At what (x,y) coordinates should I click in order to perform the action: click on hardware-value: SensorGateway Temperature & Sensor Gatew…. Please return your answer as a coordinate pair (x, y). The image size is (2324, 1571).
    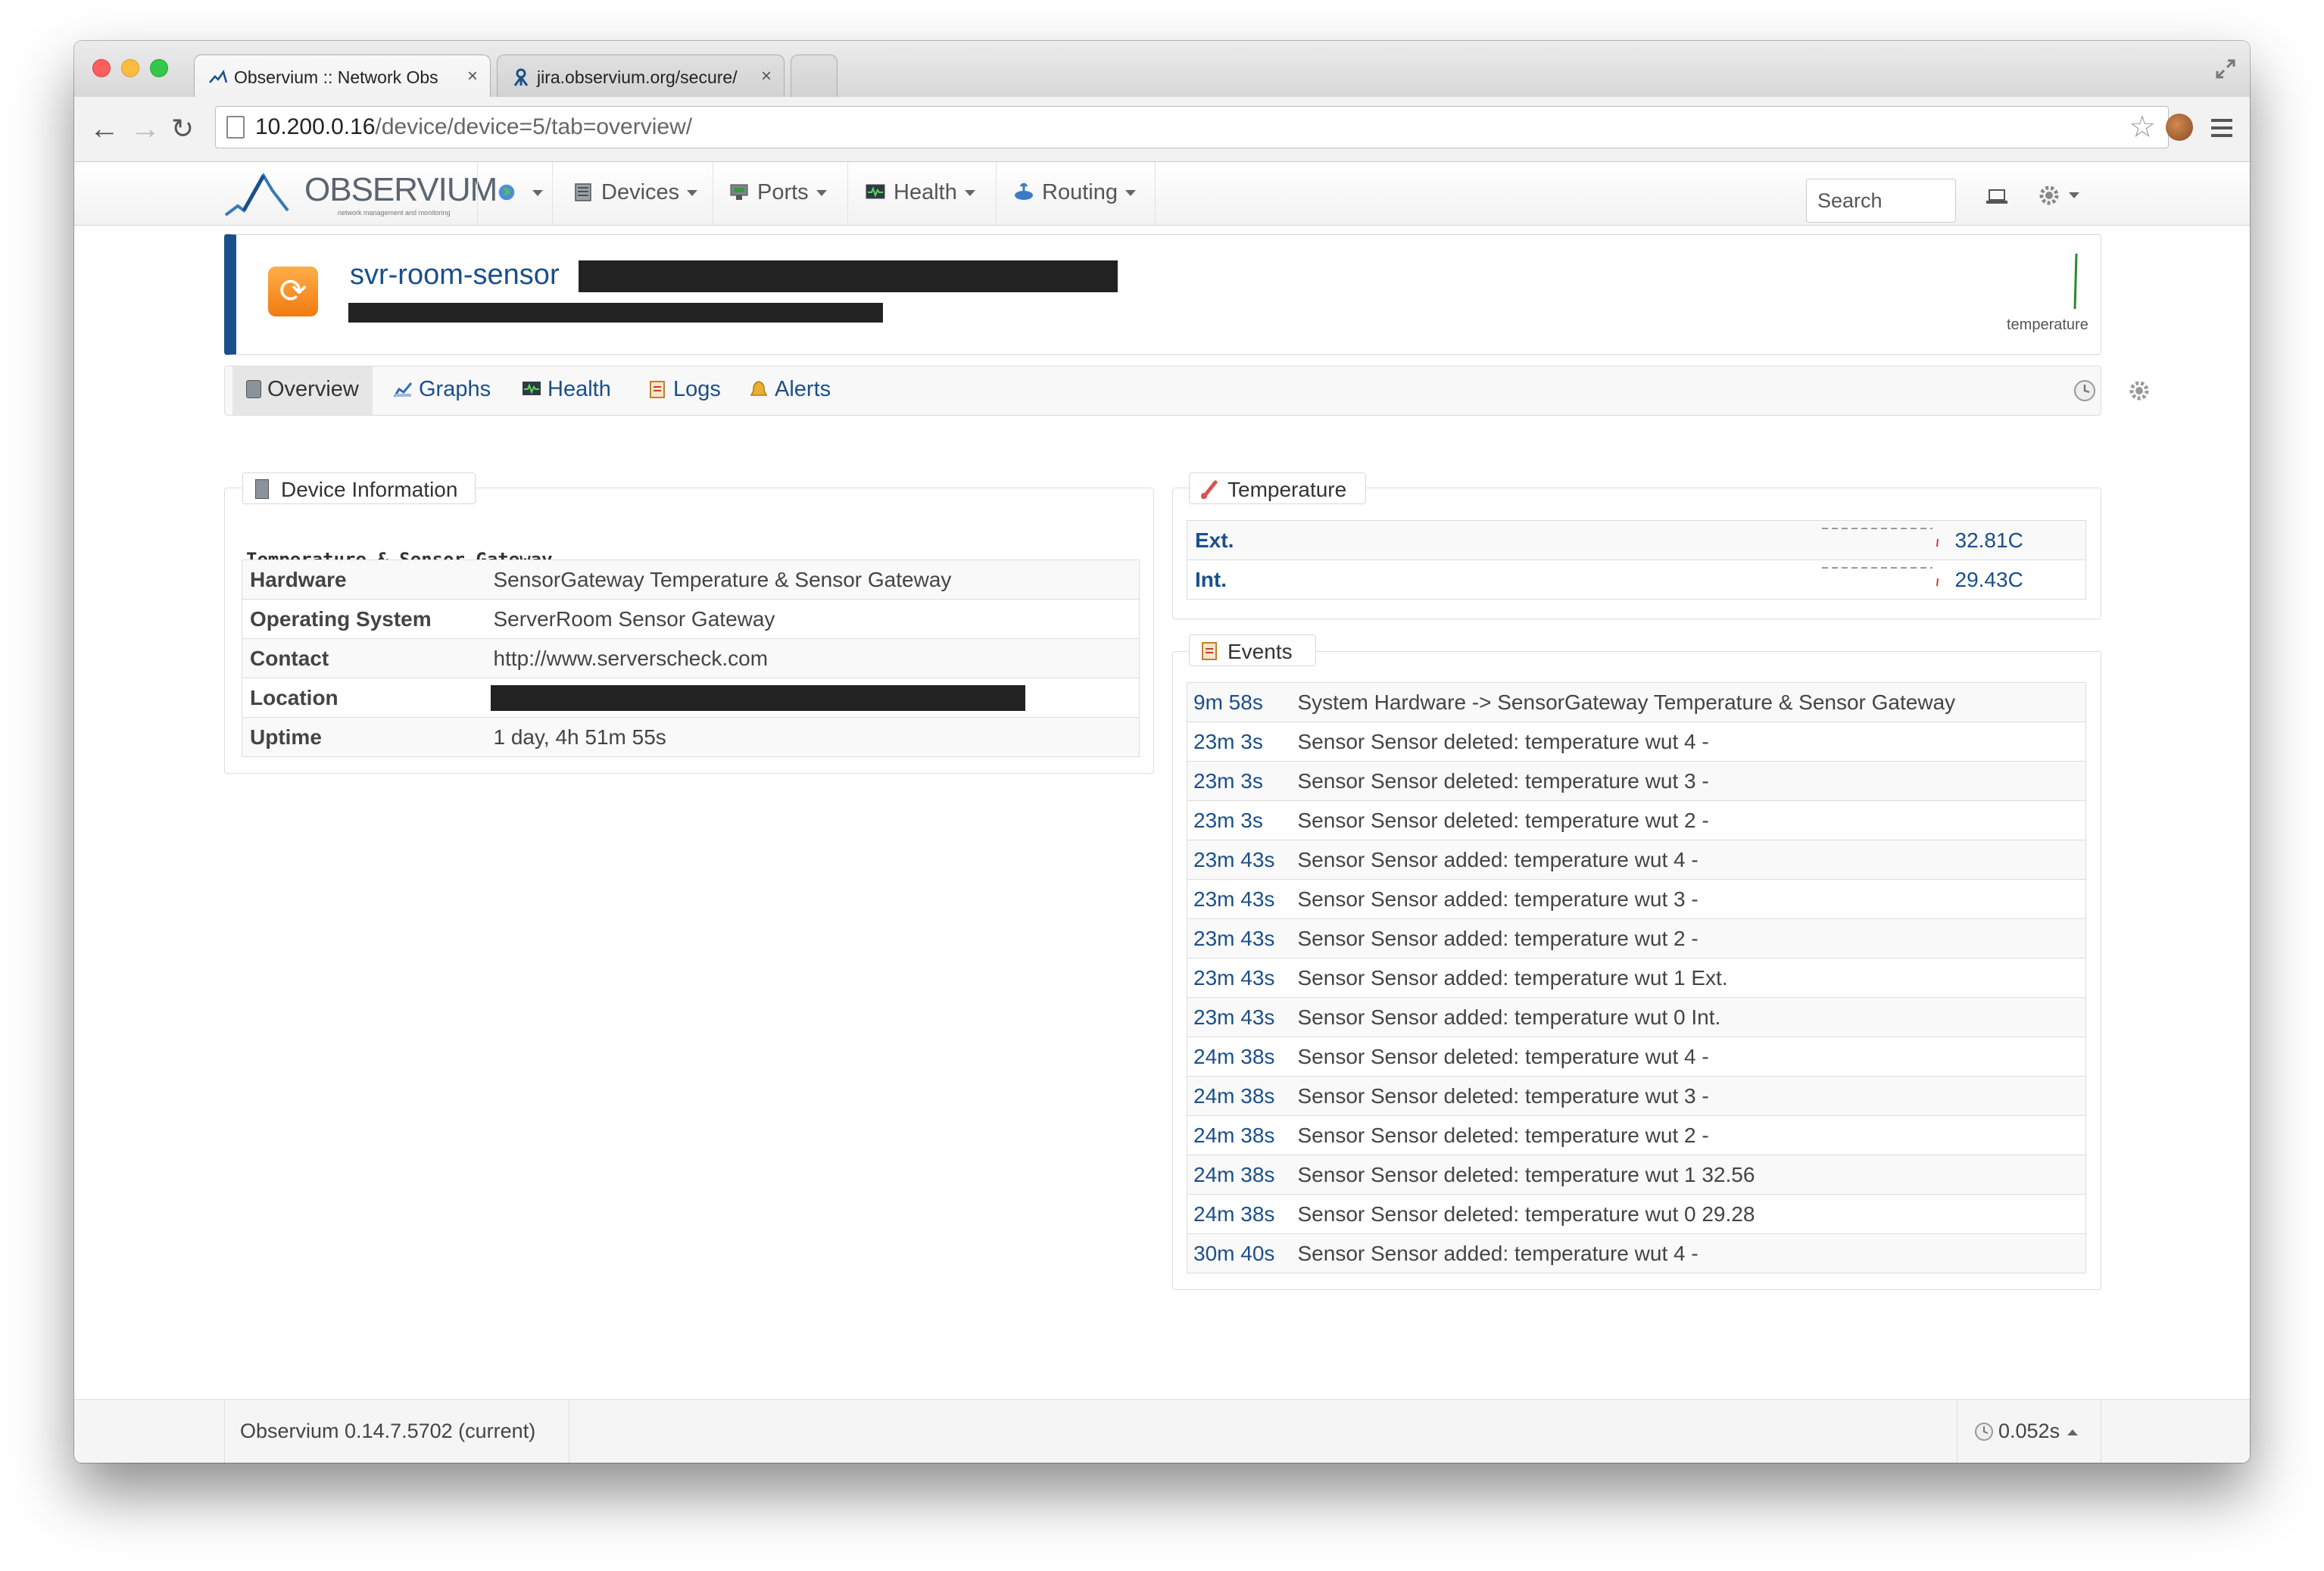
    Looking at the image, I should click on (812, 580).